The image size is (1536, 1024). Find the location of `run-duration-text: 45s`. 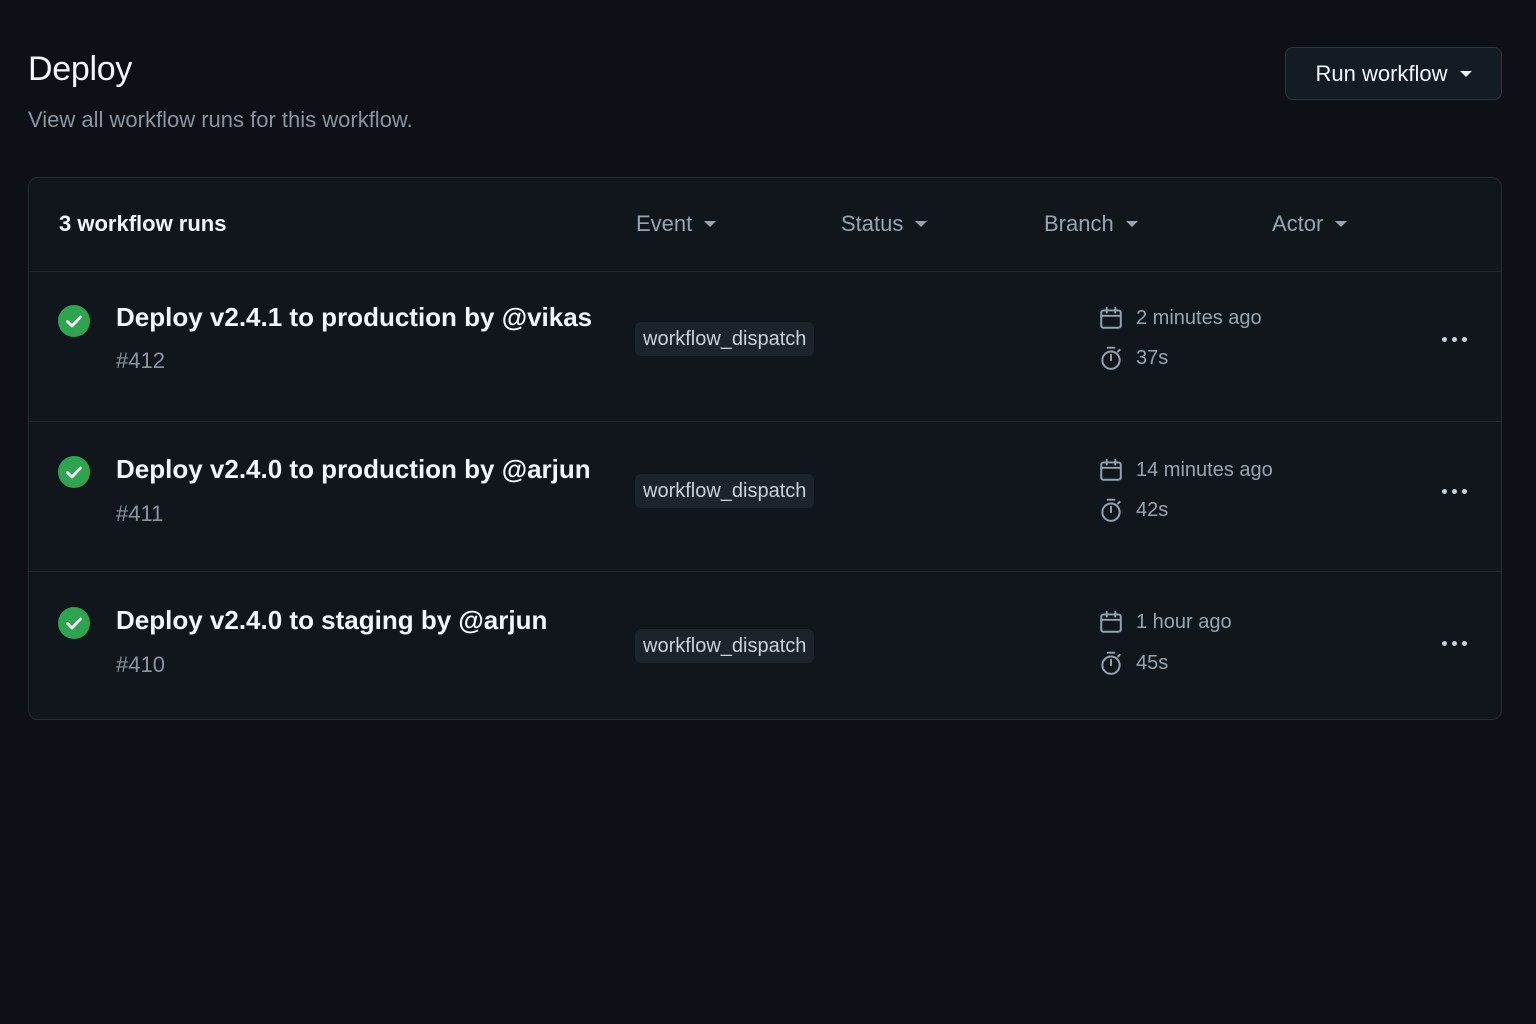

run-duration-text: 45s is located at coordinates (1152, 662).